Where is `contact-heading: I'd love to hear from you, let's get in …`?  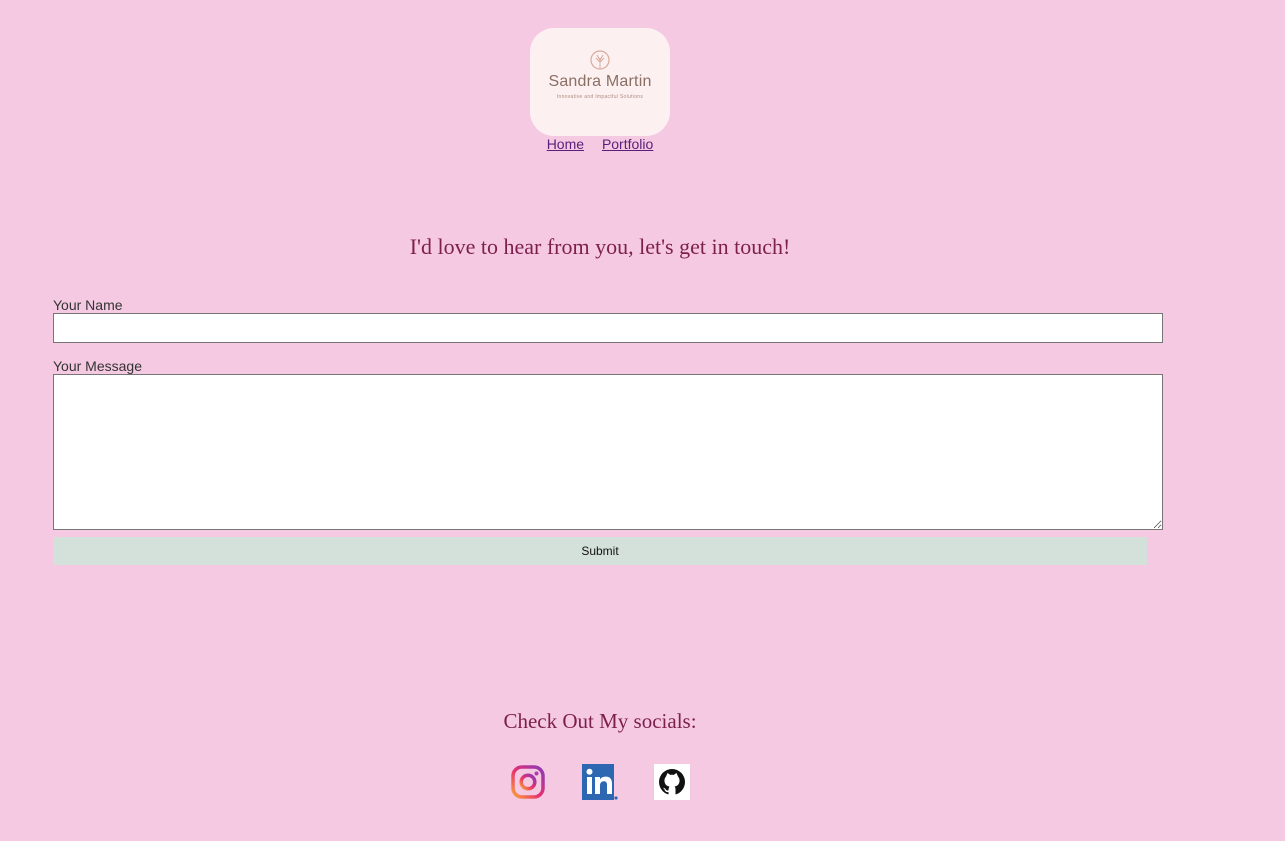 contact-heading: I'd love to hear from you, let's get in … is located at coordinates (600, 246).